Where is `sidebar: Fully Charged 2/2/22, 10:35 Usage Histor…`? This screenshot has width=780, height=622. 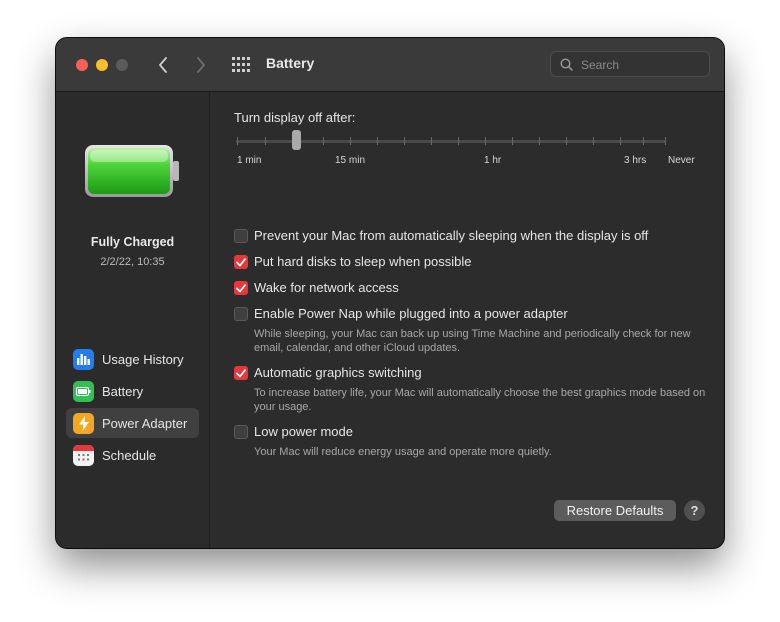 sidebar: Fully Charged 2/2/22, 10:35 Usage Histor… is located at coordinates (133, 320).